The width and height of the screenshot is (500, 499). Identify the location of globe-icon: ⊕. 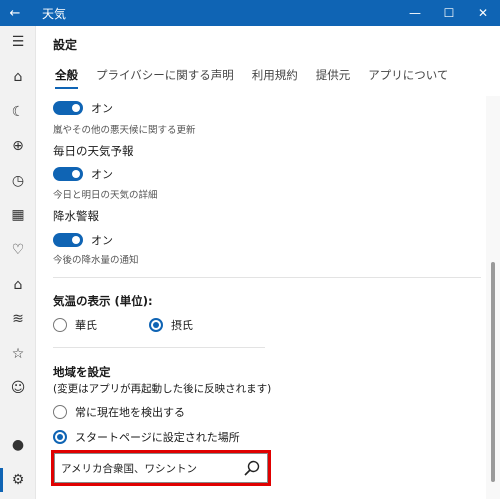
(18, 146).